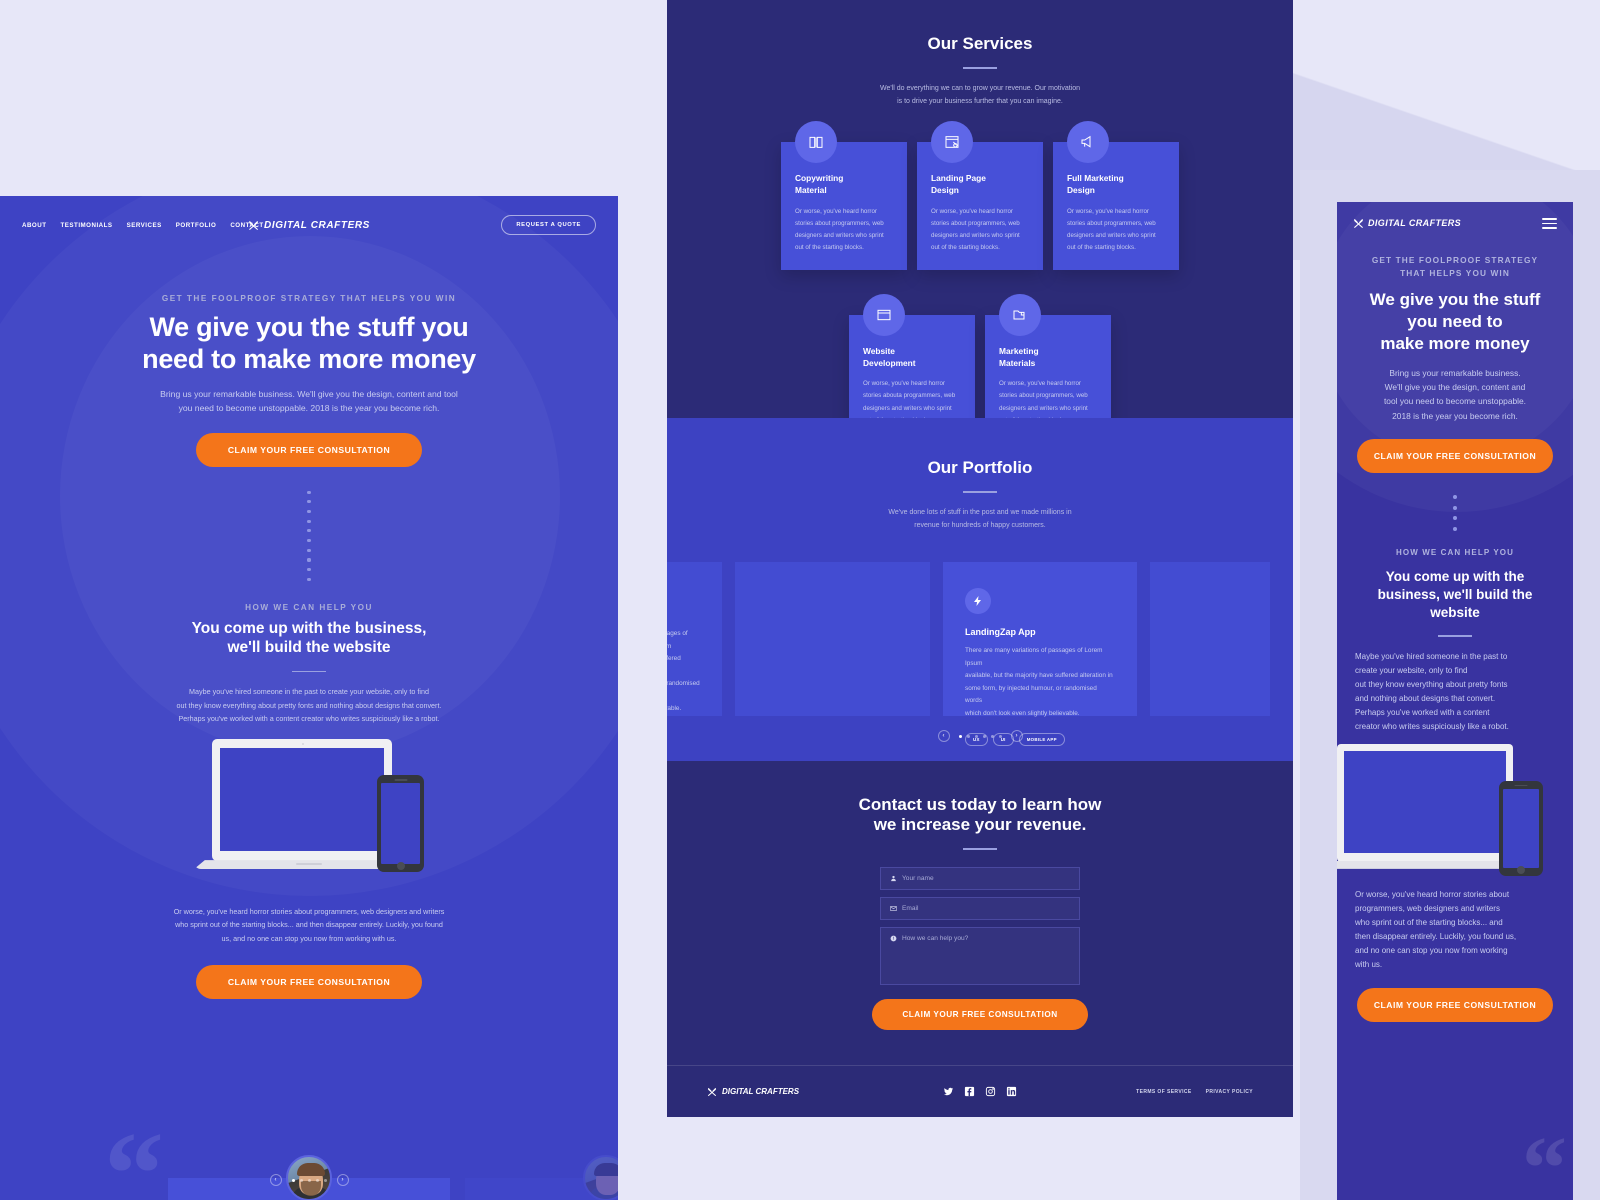 The height and width of the screenshot is (1200, 1600). What do you see at coordinates (889, 363) in the screenshot?
I see `service-title-line2: Development` at bounding box center [889, 363].